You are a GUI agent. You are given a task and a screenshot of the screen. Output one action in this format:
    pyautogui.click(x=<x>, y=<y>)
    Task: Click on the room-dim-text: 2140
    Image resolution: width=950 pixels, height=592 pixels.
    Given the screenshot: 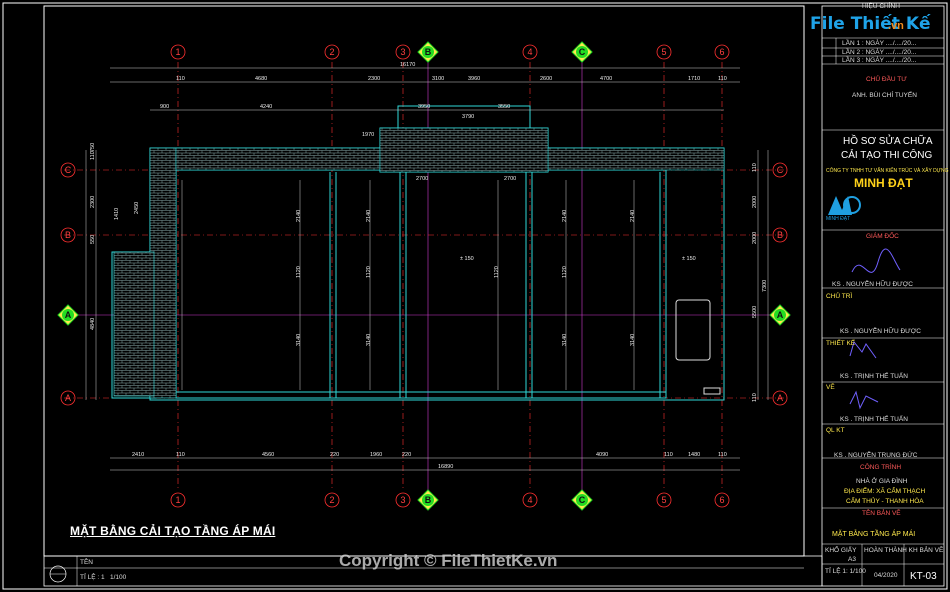 What is the action you would take?
    pyautogui.click(x=633, y=216)
    